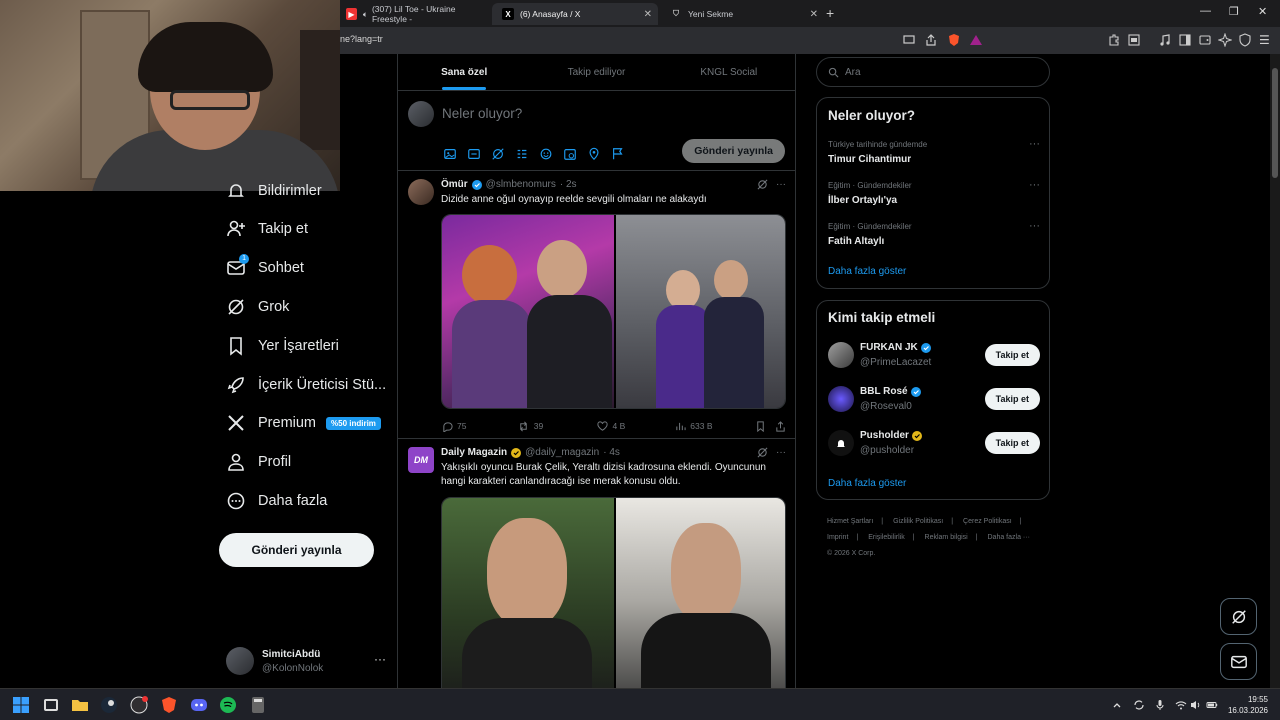  Describe the element at coordinates (450, 154) in the screenshot. I see `image-icon` at that location.